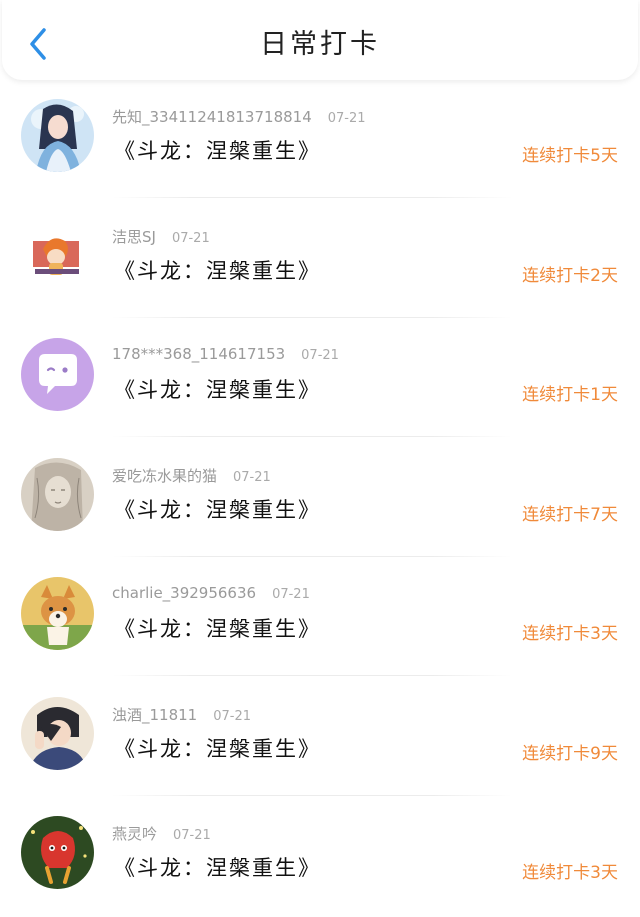  I want to click on entry-meta: 178***368_114617153 07-21, so click(225, 354).